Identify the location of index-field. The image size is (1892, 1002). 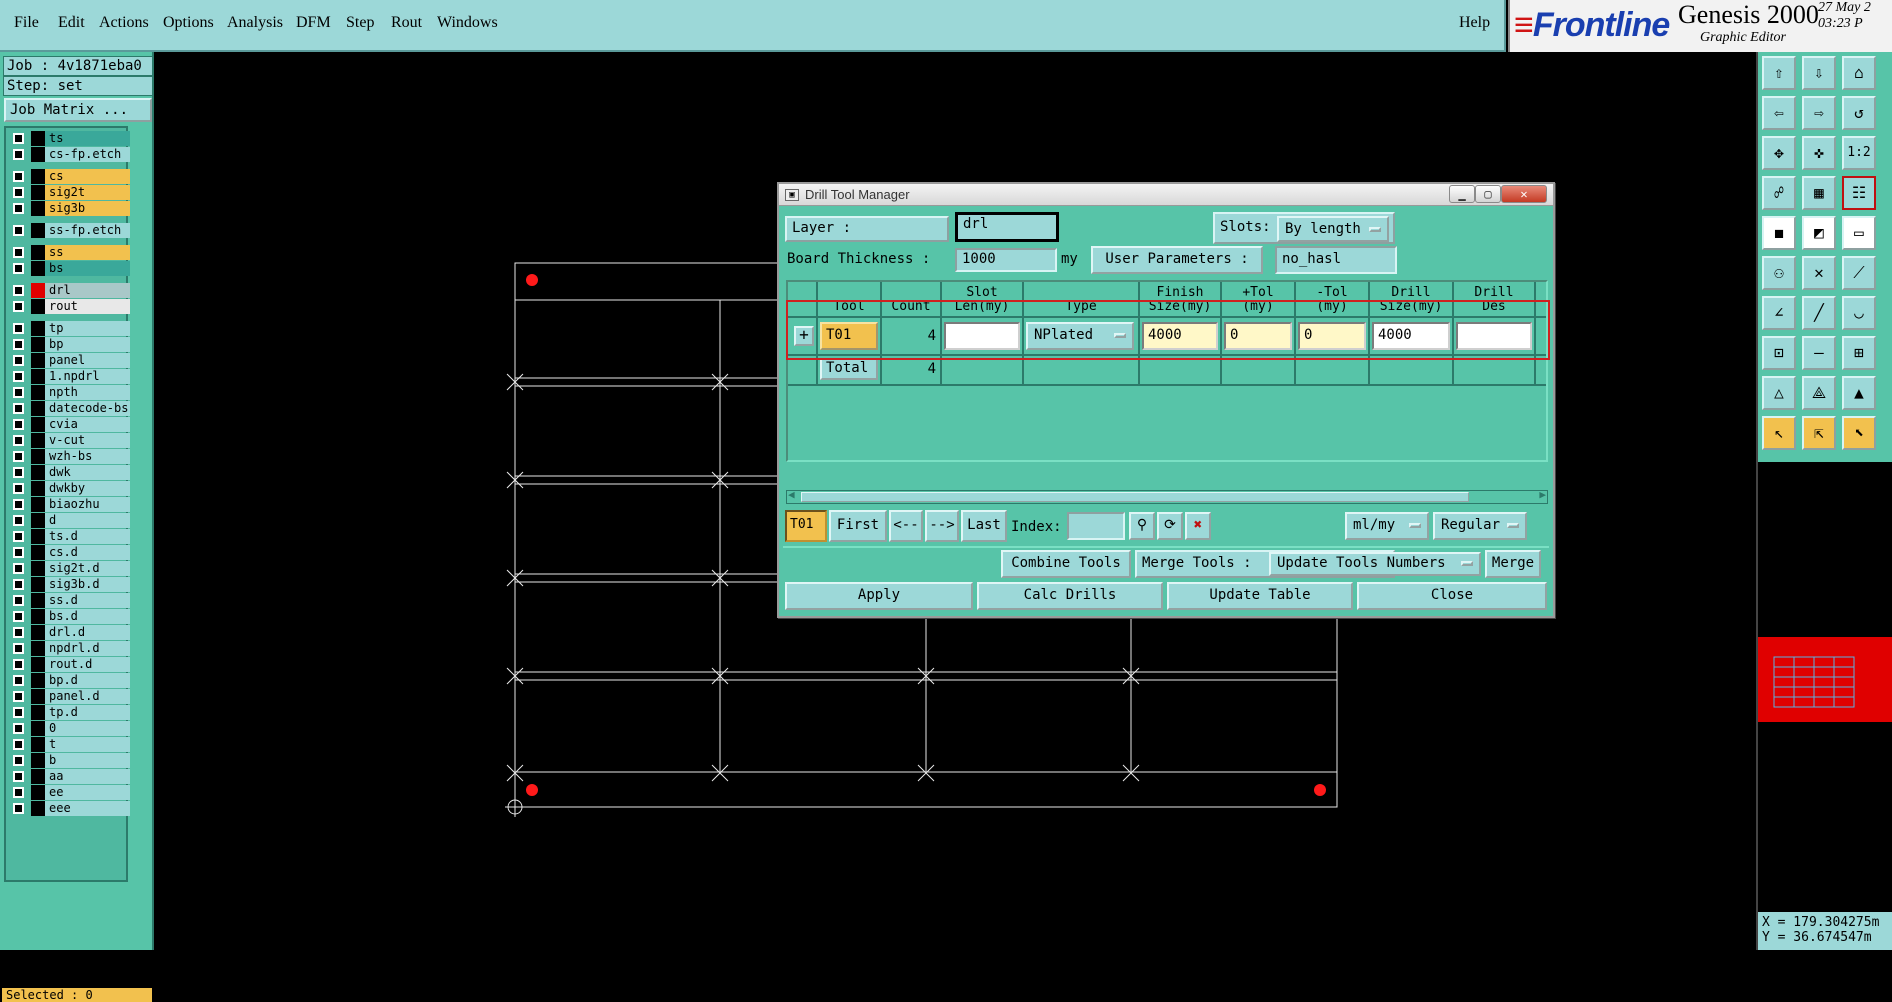
(1096, 526).